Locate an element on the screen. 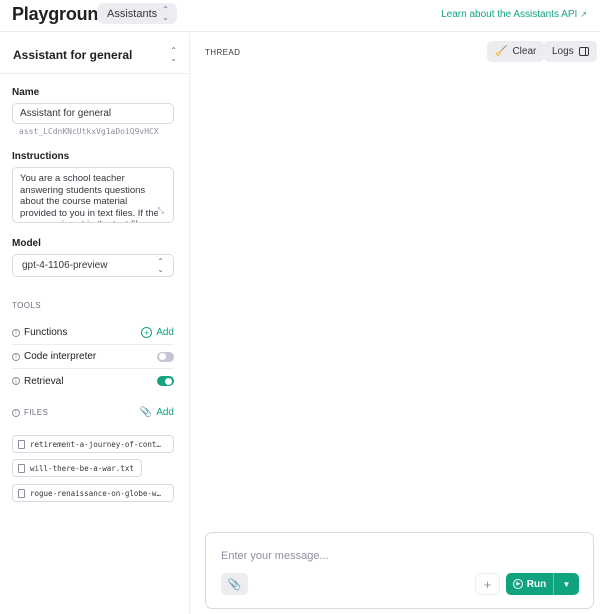 The width and height of the screenshot is (600, 614). model-value: gpt-4-1106-preview is located at coordinates (65, 265).